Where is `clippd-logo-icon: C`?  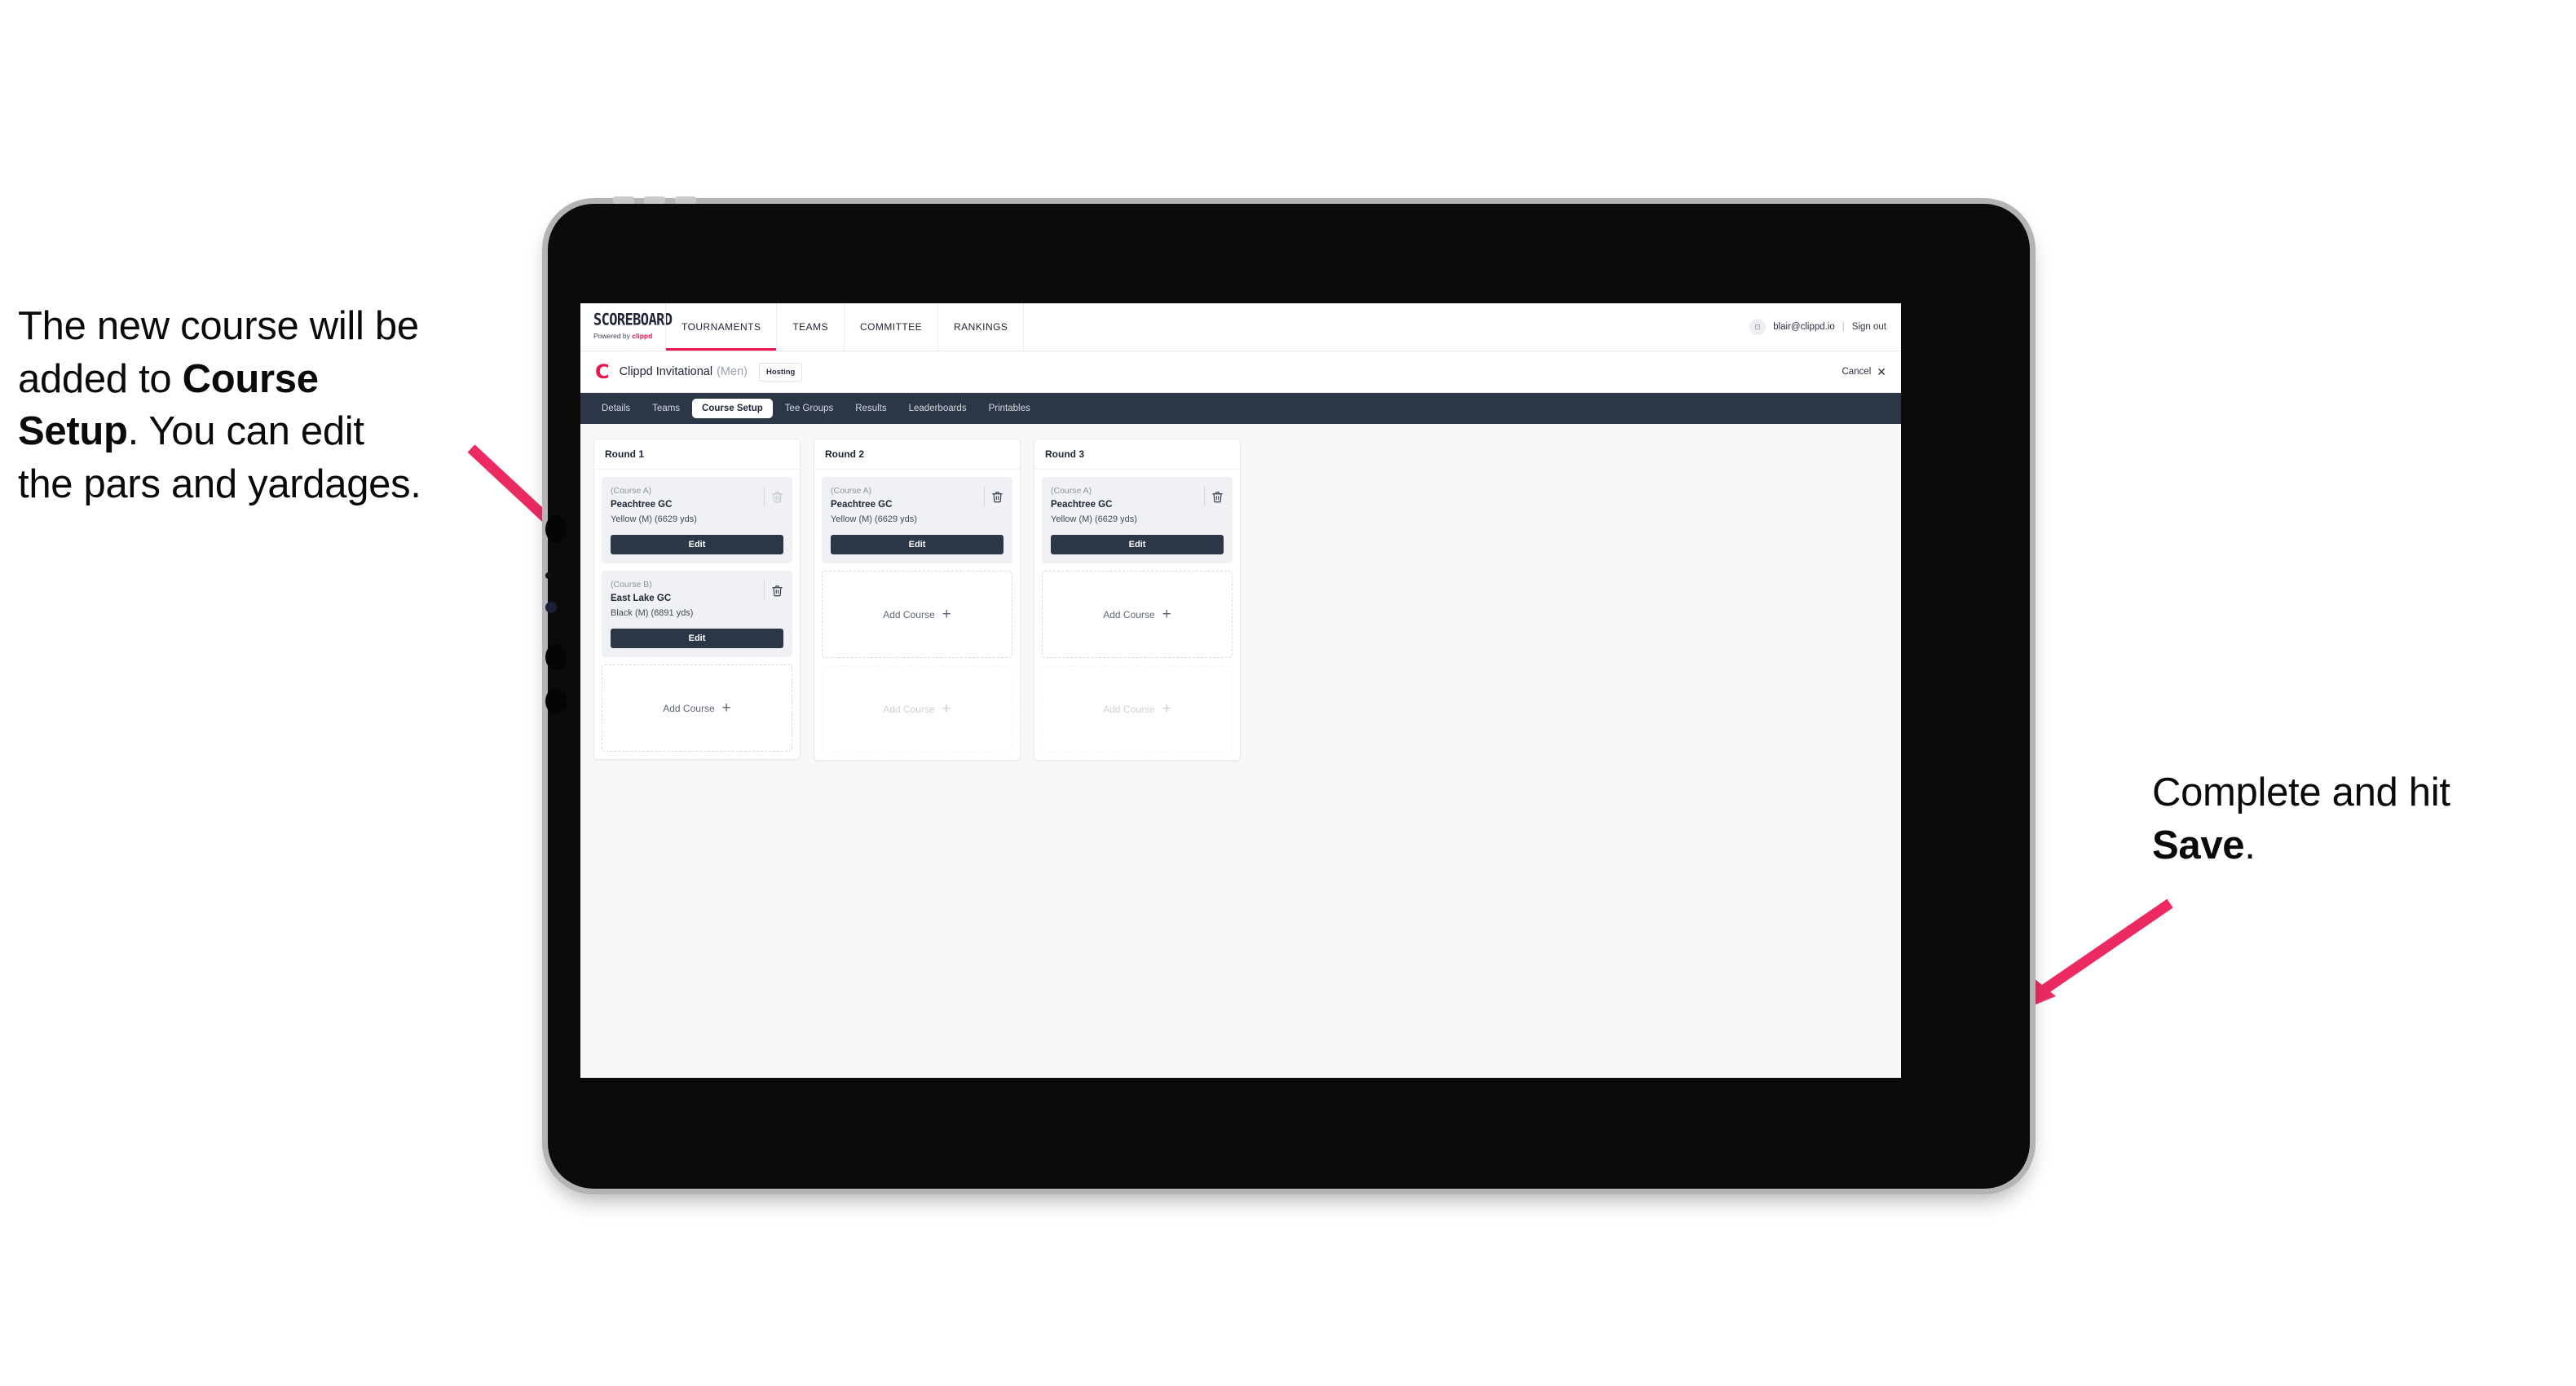 clippd-logo-icon: C is located at coordinates (602, 372).